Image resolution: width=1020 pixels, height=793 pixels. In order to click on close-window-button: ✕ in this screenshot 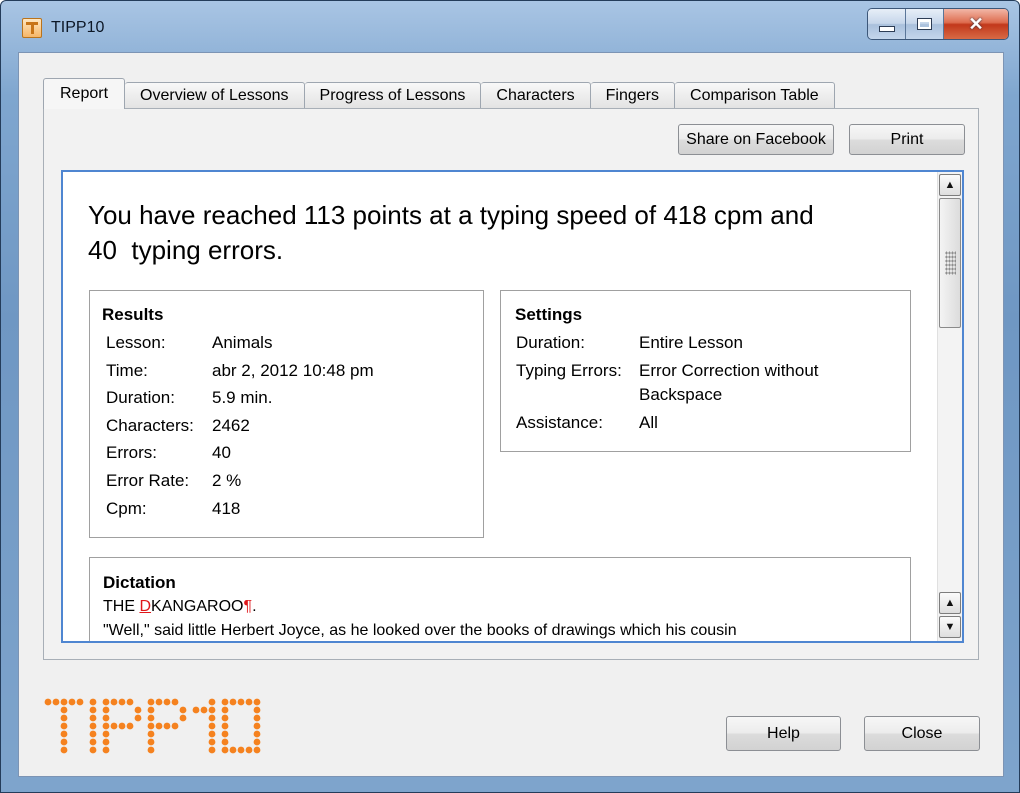, I will do `click(976, 24)`.